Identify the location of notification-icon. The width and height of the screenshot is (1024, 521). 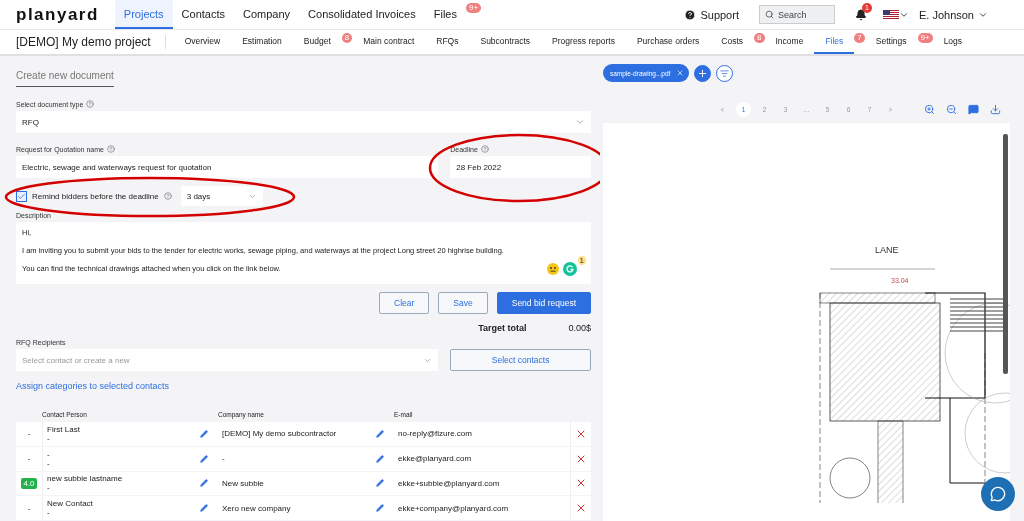
(860, 14).